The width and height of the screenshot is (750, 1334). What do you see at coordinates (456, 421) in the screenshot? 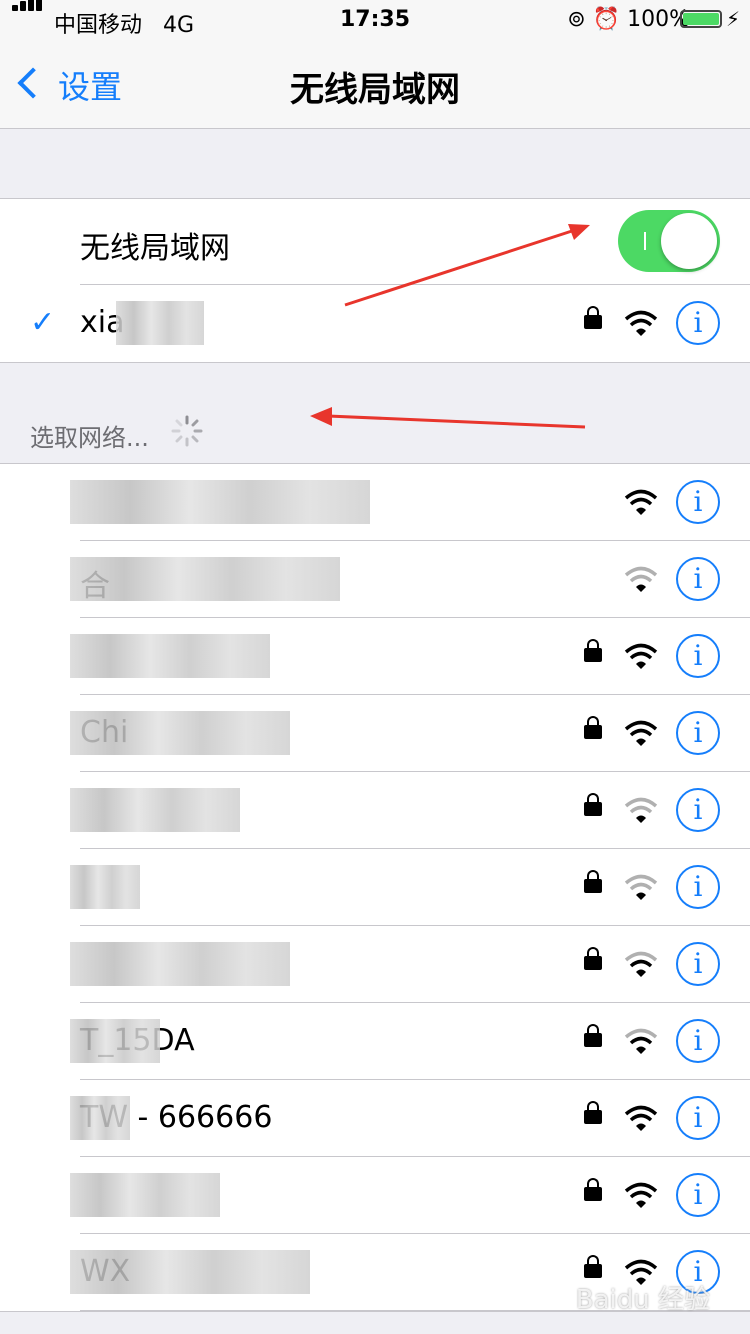
I see `arrow-to-header` at bounding box center [456, 421].